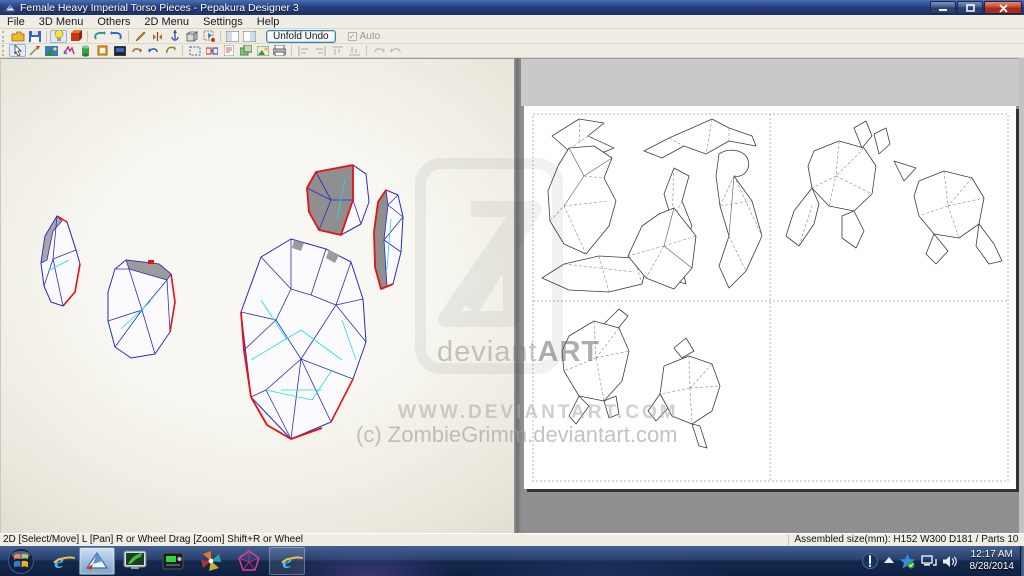 This screenshot has height=576, width=1024. What do you see at coordinates (153, 50) in the screenshot?
I see `rotate-right-icon` at bounding box center [153, 50].